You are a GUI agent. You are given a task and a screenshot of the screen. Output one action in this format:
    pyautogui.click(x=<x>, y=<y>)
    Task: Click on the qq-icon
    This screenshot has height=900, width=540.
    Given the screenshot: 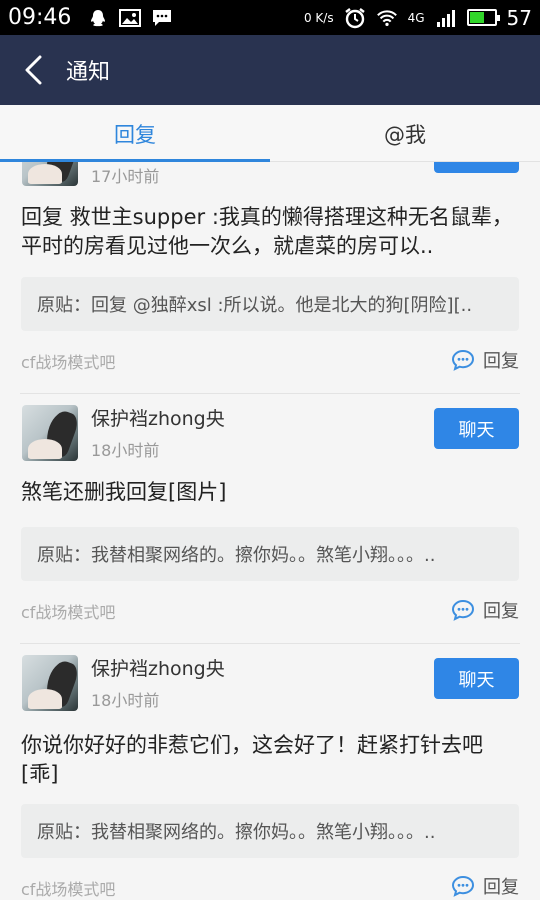 What is the action you would take?
    pyautogui.click(x=98, y=18)
    